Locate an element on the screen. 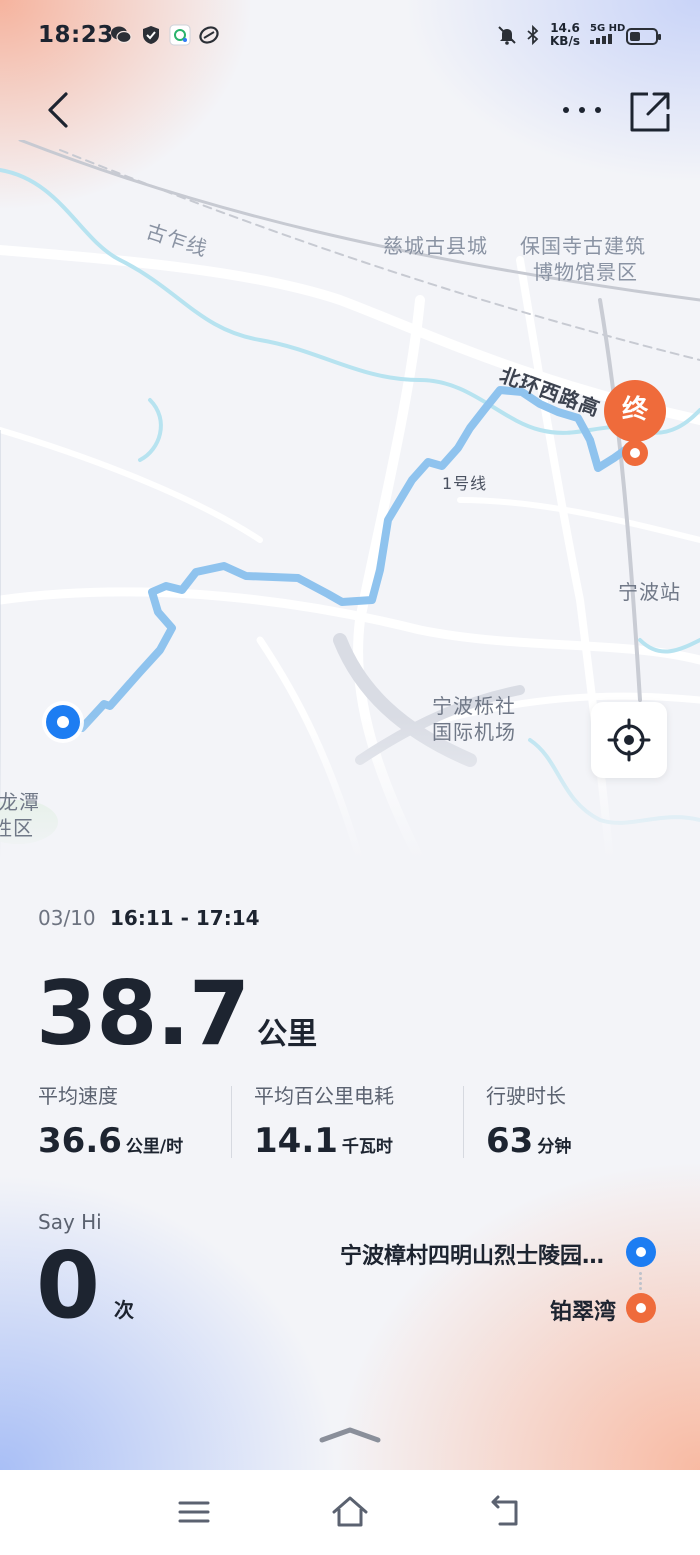 Image resolution: width=700 pixels, height=1555 pixels. distance-value: 38.7 is located at coordinates (143, 1013).